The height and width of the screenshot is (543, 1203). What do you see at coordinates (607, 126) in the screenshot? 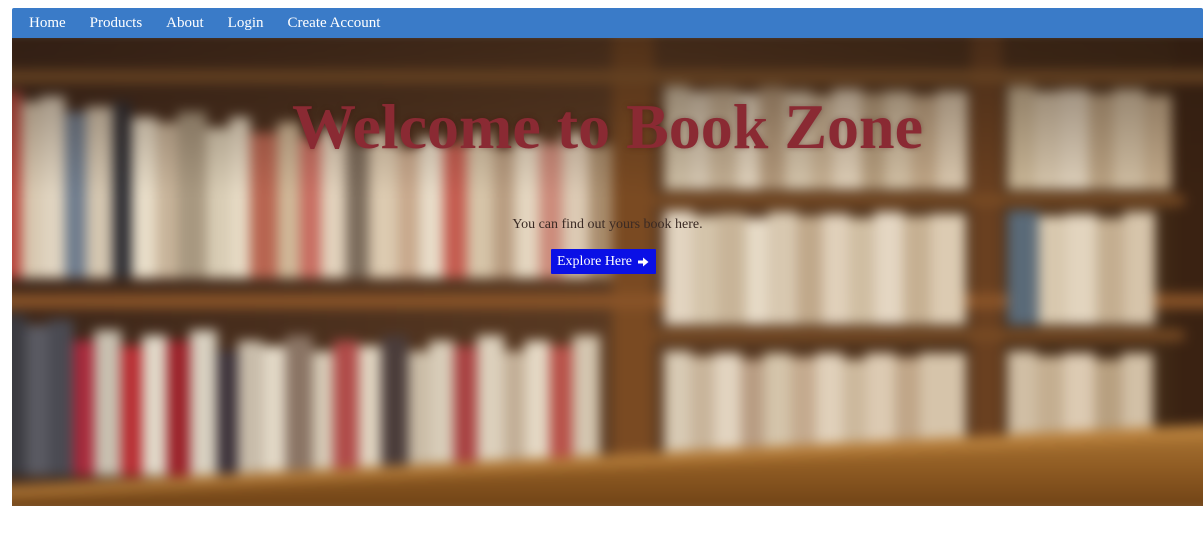
I see `hero-title: Welcome to Book Zone` at bounding box center [607, 126].